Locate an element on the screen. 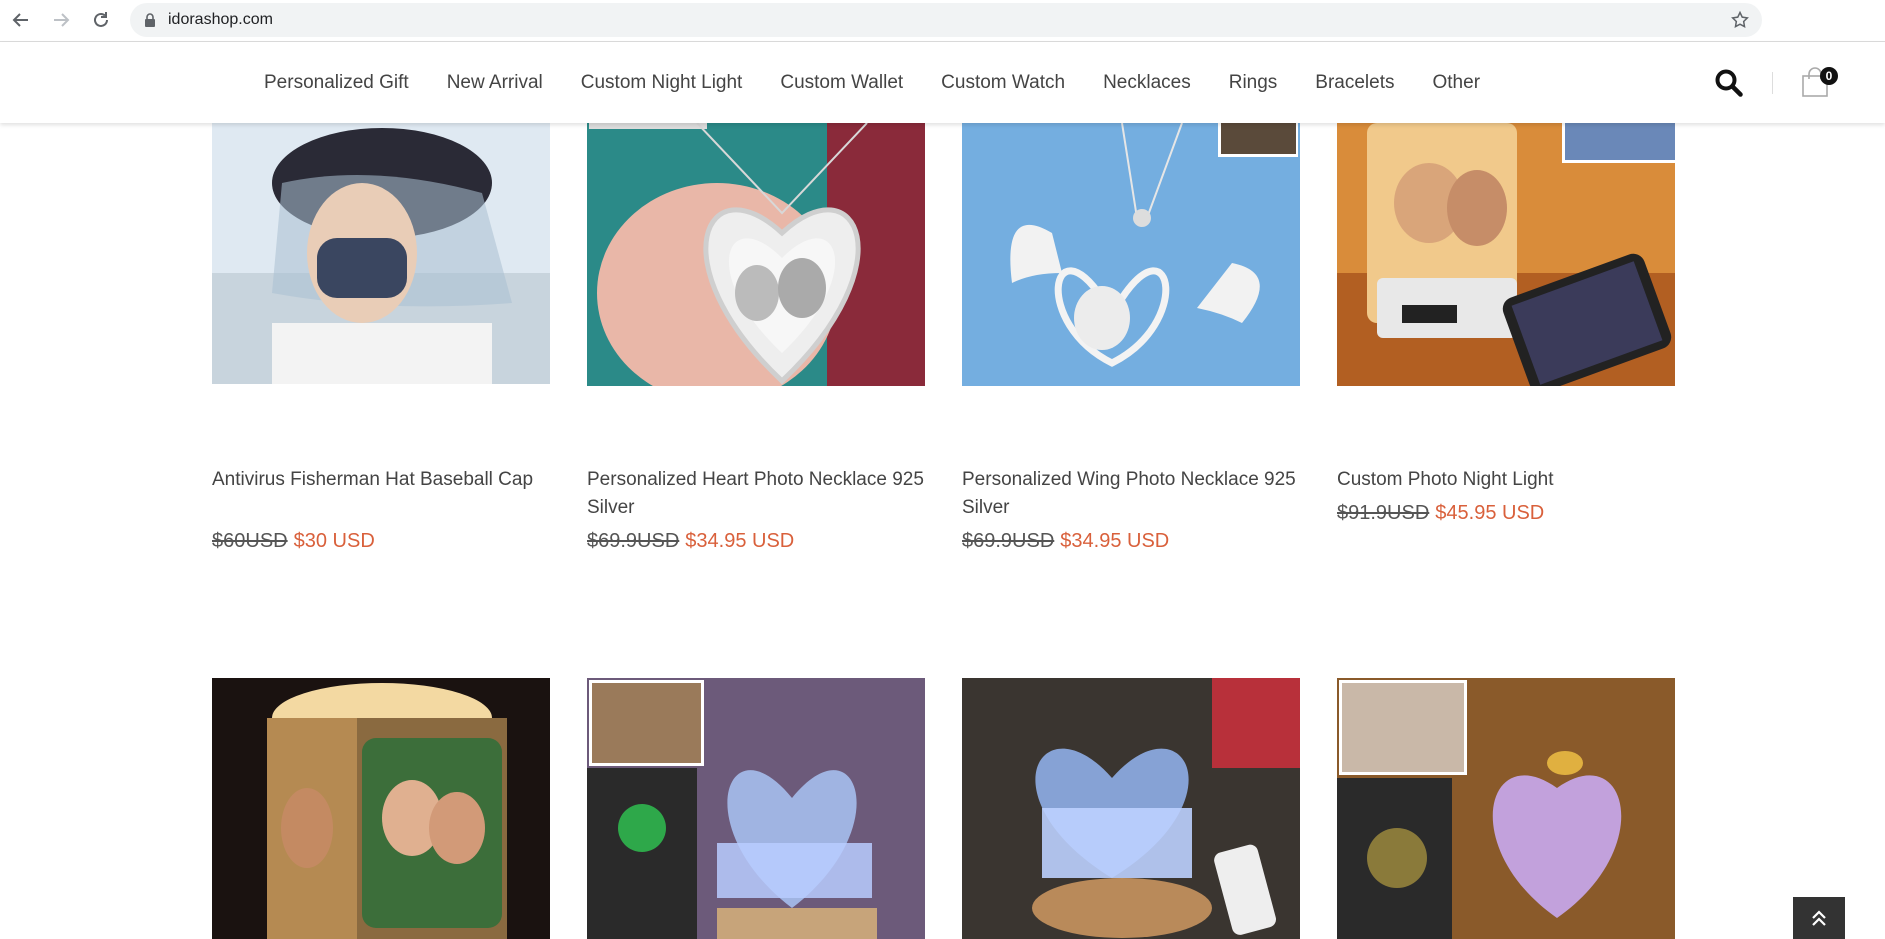 The width and height of the screenshot is (1885, 939). old-price: $91.9USD is located at coordinates (1383, 513).